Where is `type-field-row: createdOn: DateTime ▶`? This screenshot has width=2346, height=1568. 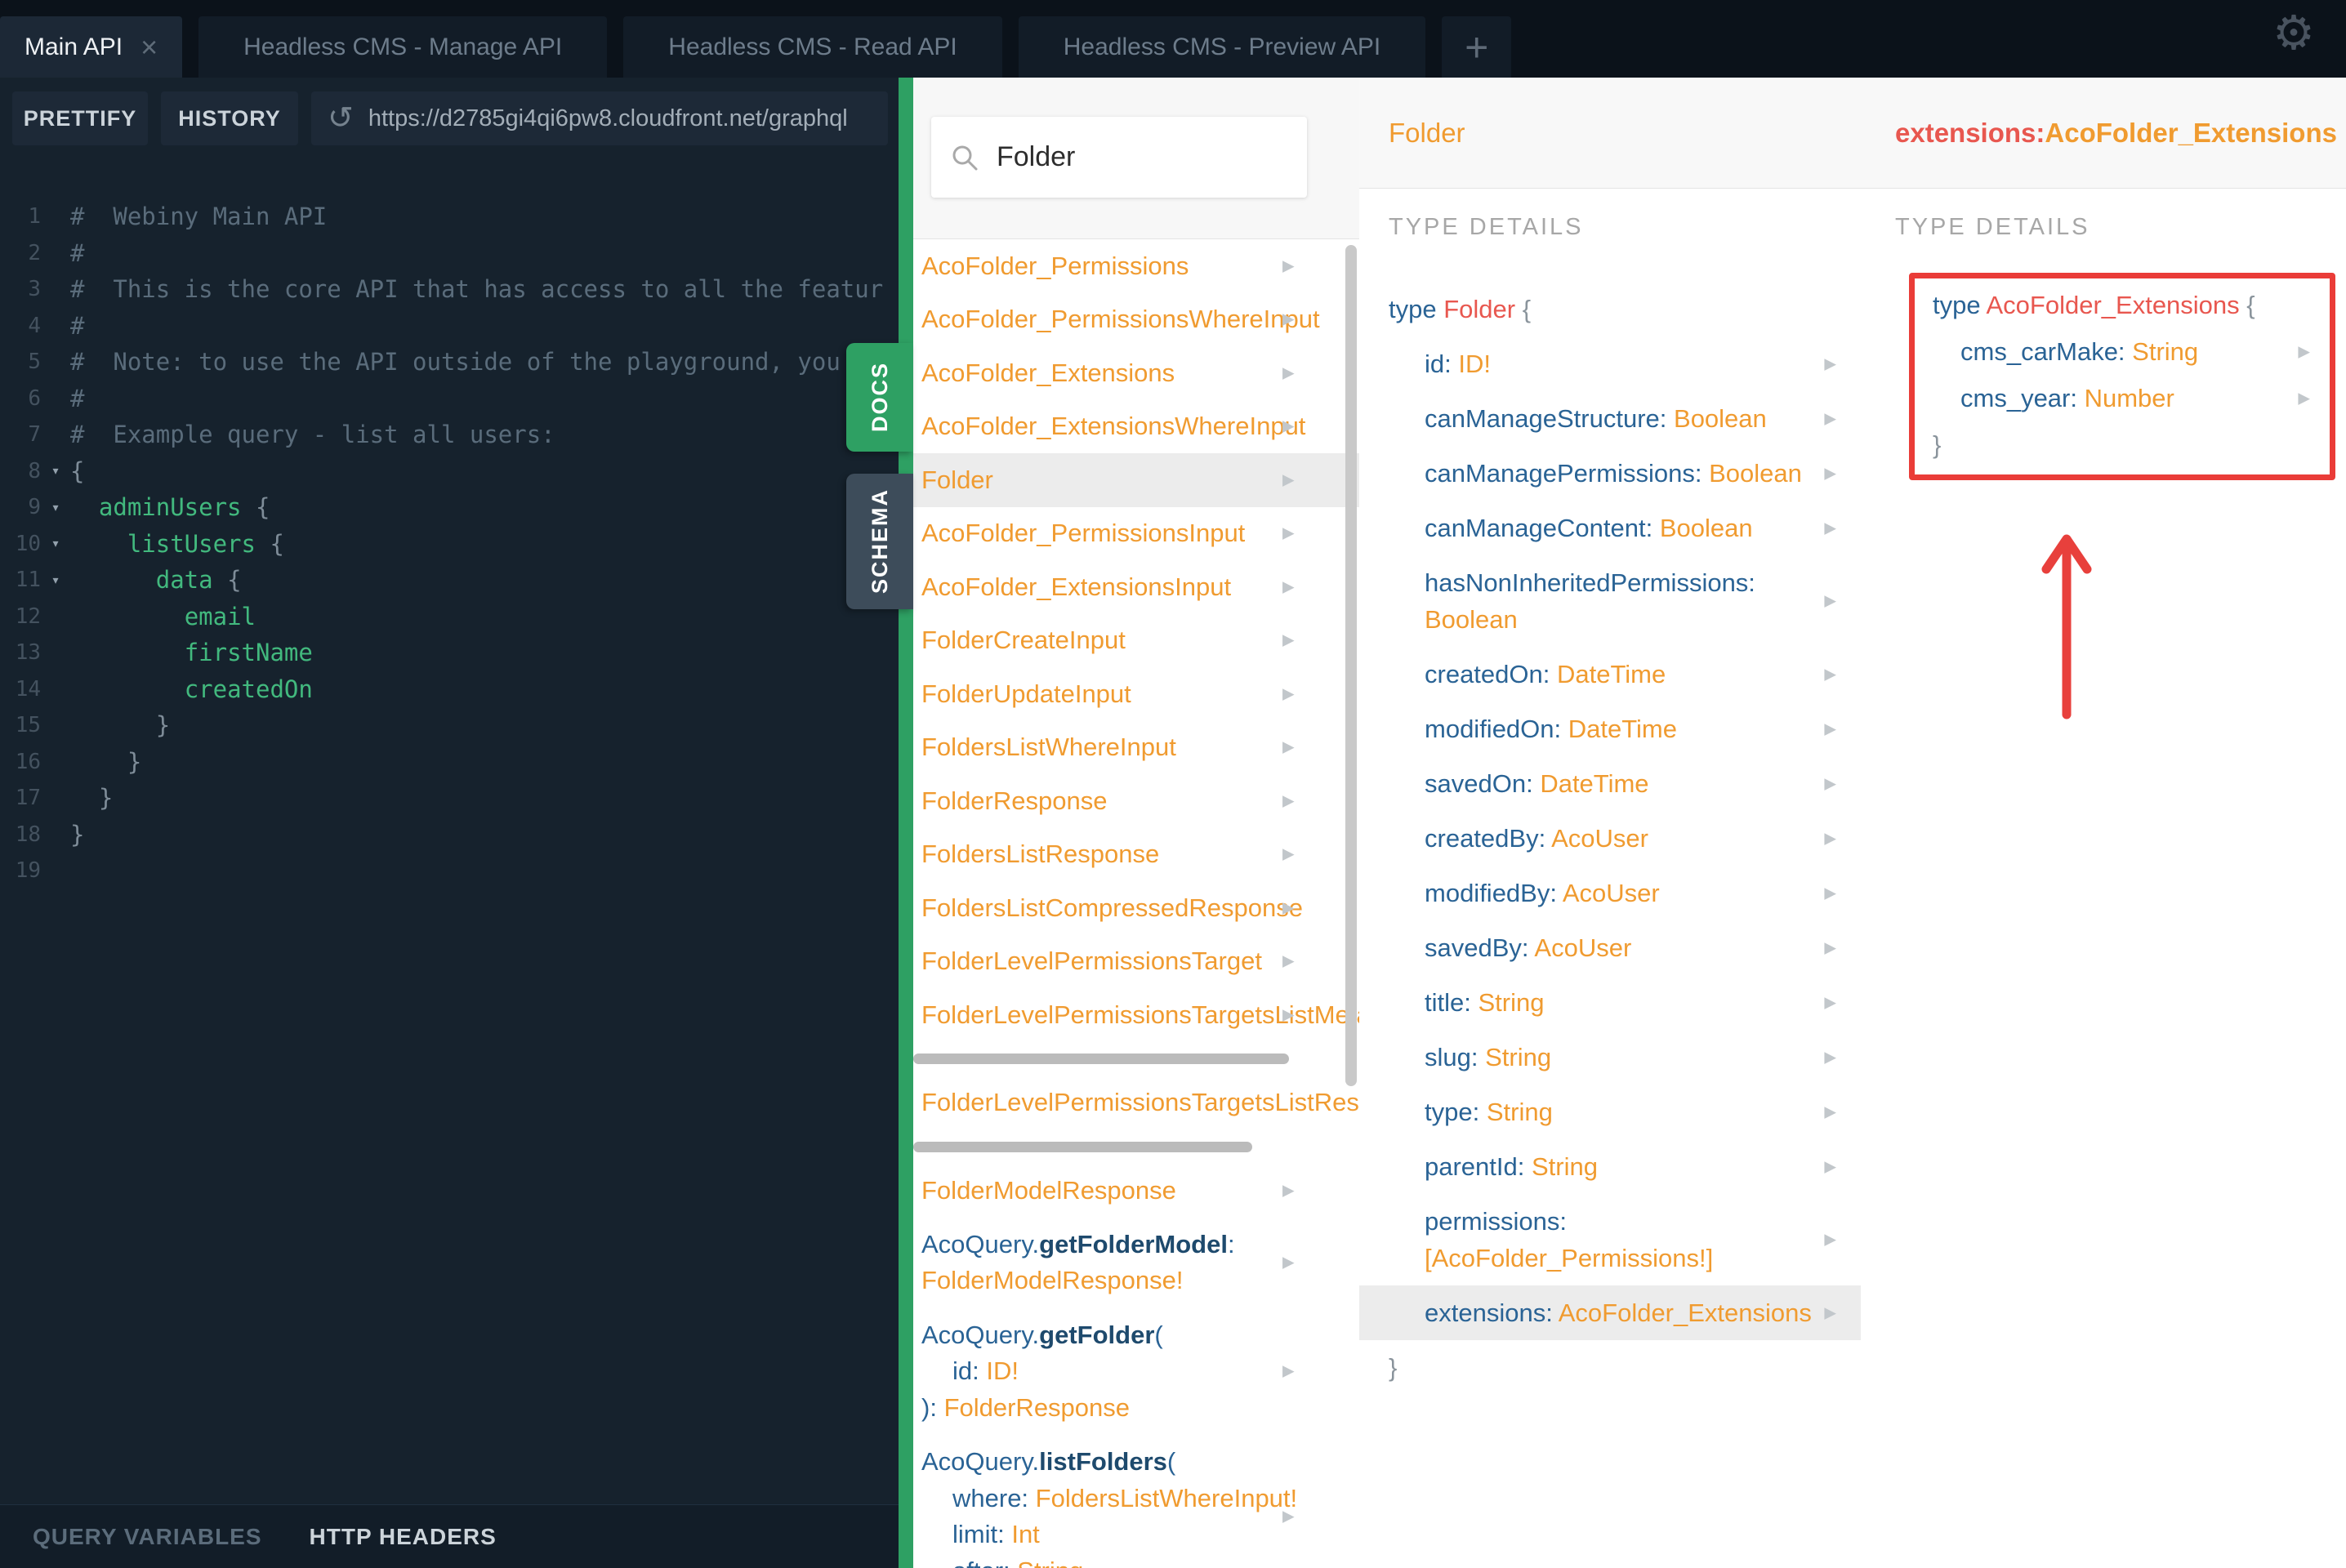
type-field-row: createdOn: DateTime ▶ is located at coordinates (1610, 674).